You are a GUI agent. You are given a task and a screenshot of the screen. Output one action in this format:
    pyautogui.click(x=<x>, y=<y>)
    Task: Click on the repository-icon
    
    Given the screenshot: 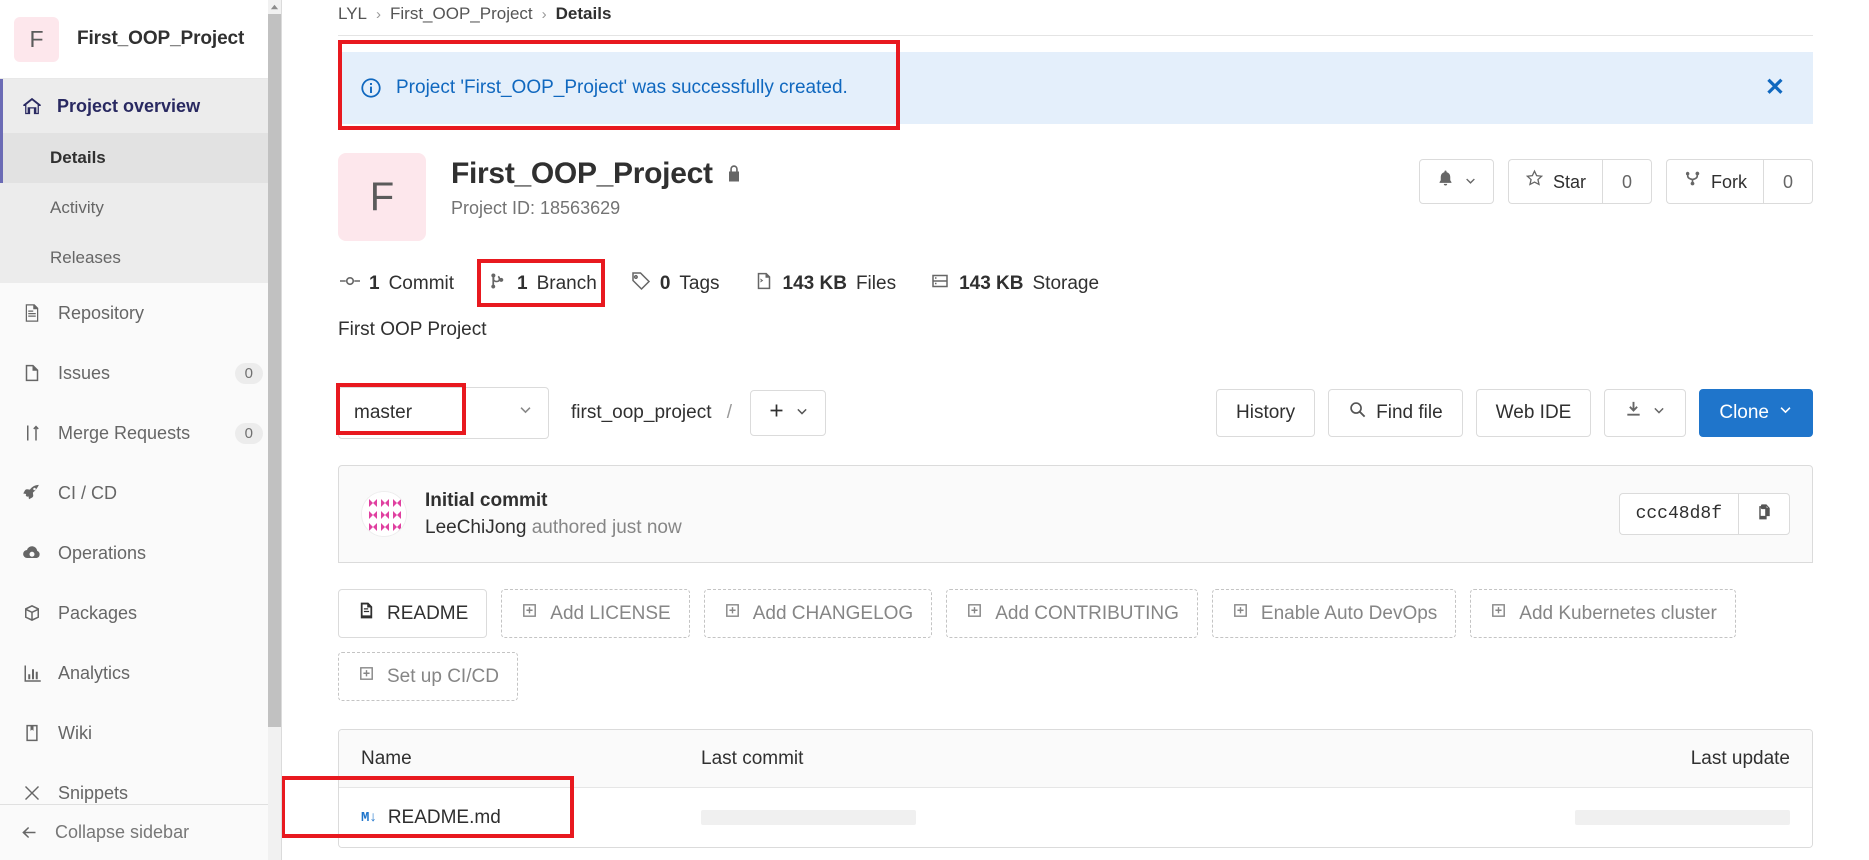 What is the action you would take?
    pyautogui.click(x=32, y=313)
    